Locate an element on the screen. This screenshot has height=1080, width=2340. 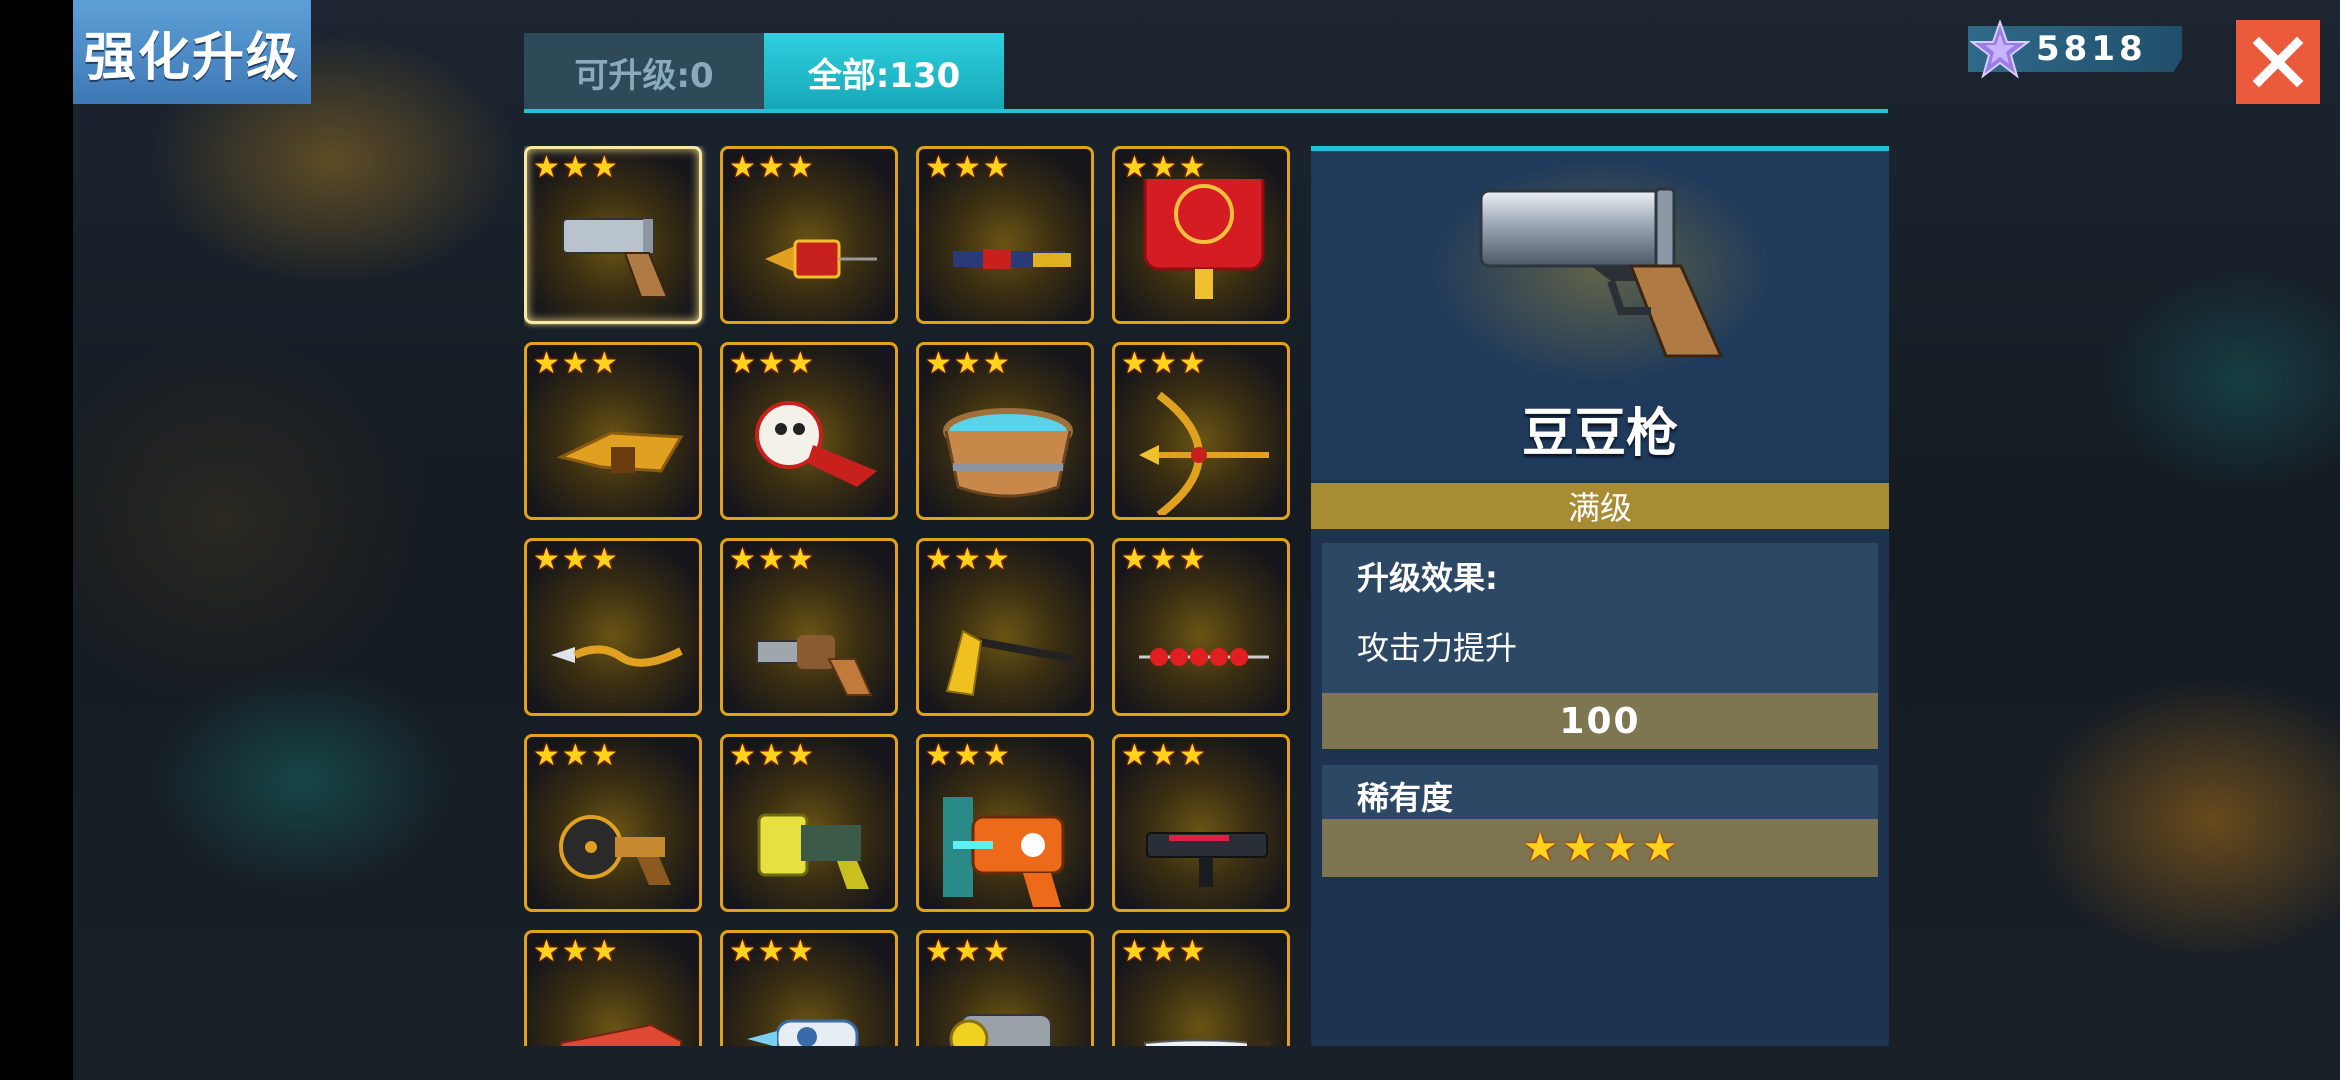
tab-all: 全部:130 is located at coordinates (884, 72).